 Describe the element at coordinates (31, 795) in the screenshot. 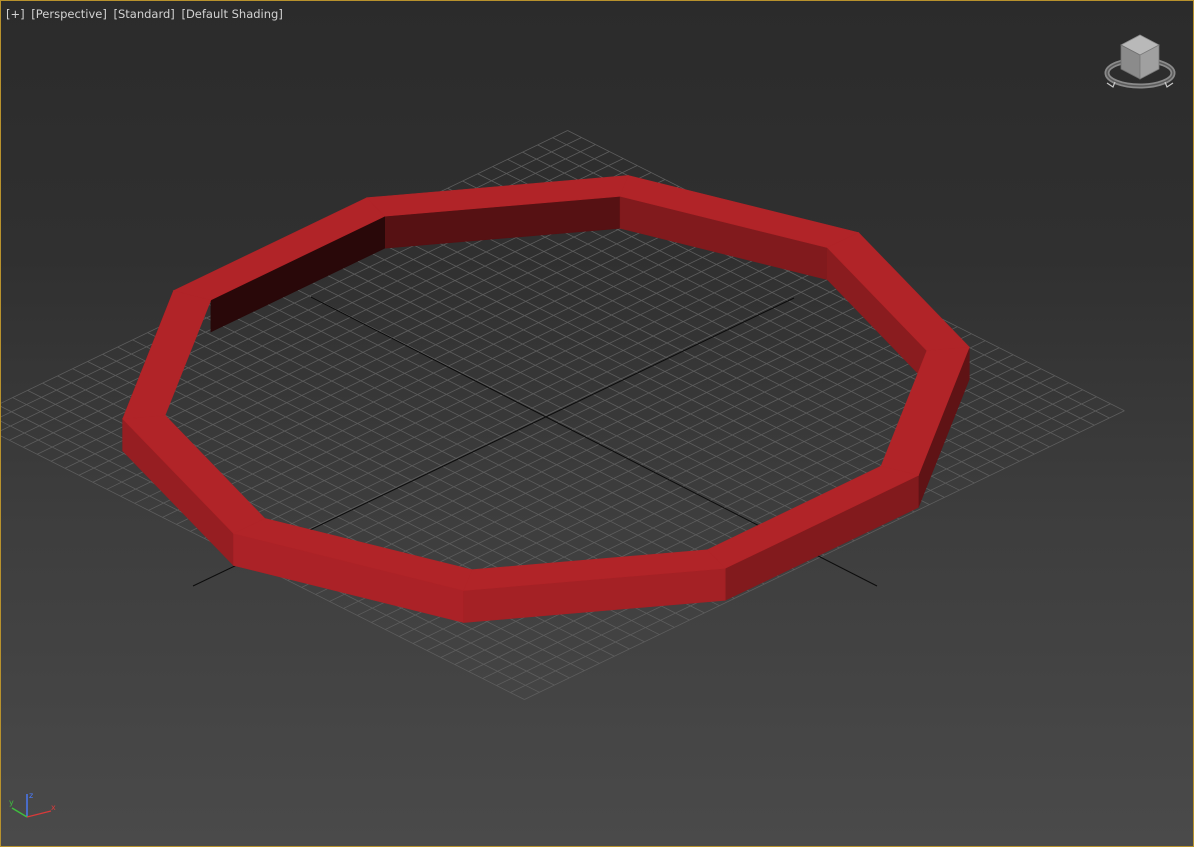

I see `z-axis-label: z` at that location.